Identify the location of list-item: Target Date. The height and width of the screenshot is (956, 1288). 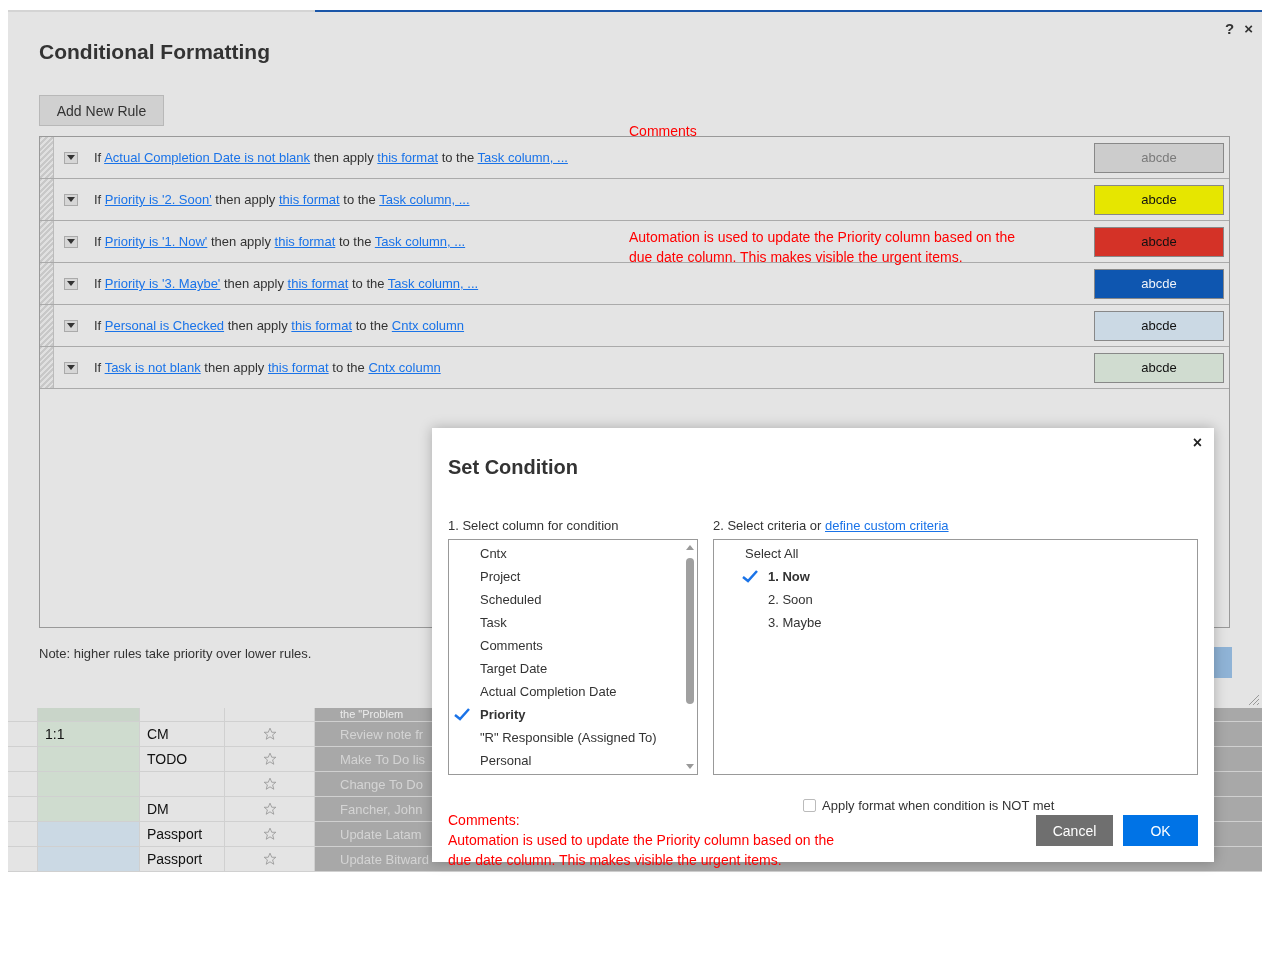
(573, 668).